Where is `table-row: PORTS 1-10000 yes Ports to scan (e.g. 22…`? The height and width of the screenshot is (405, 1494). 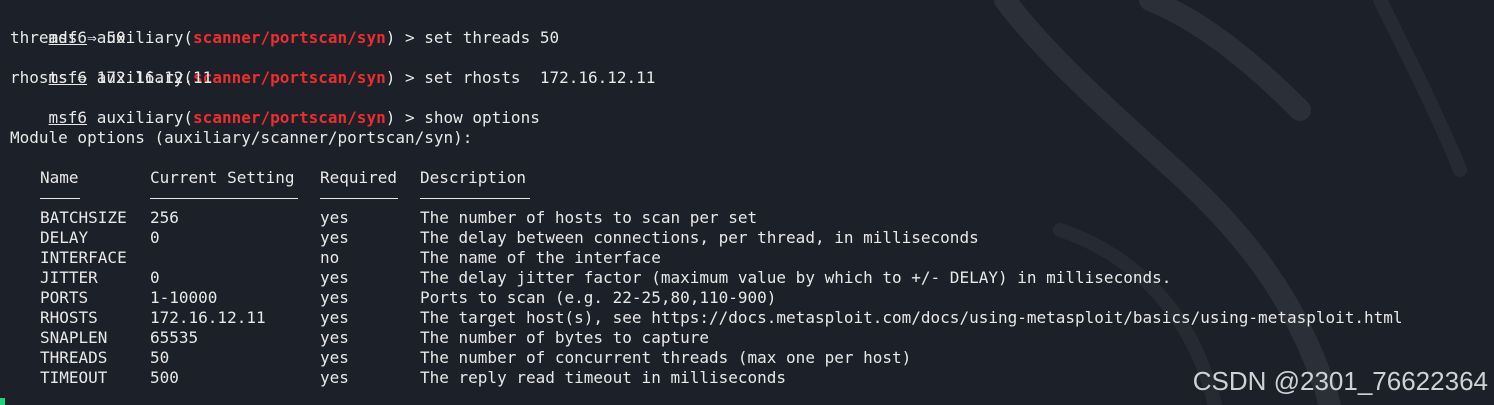
table-row: PORTS 1-10000 yes Ports to scan (e.g. 22… is located at coordinates (750, 298).